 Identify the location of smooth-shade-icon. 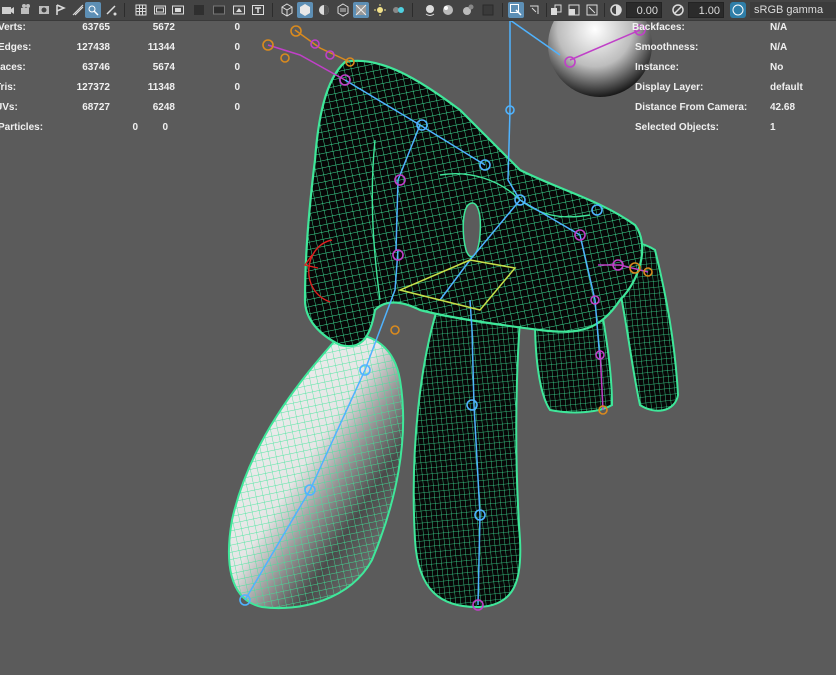
(239, 10).